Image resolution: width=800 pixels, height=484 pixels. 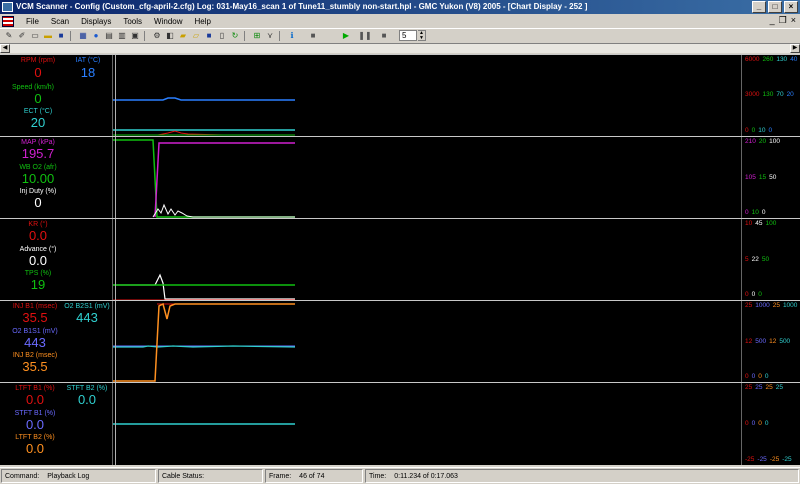 What do you see at coordinates (5, 48) in the screenshot?
I see `scroll-left-arrow-icon: ◀` at bounding box center [5, 48].